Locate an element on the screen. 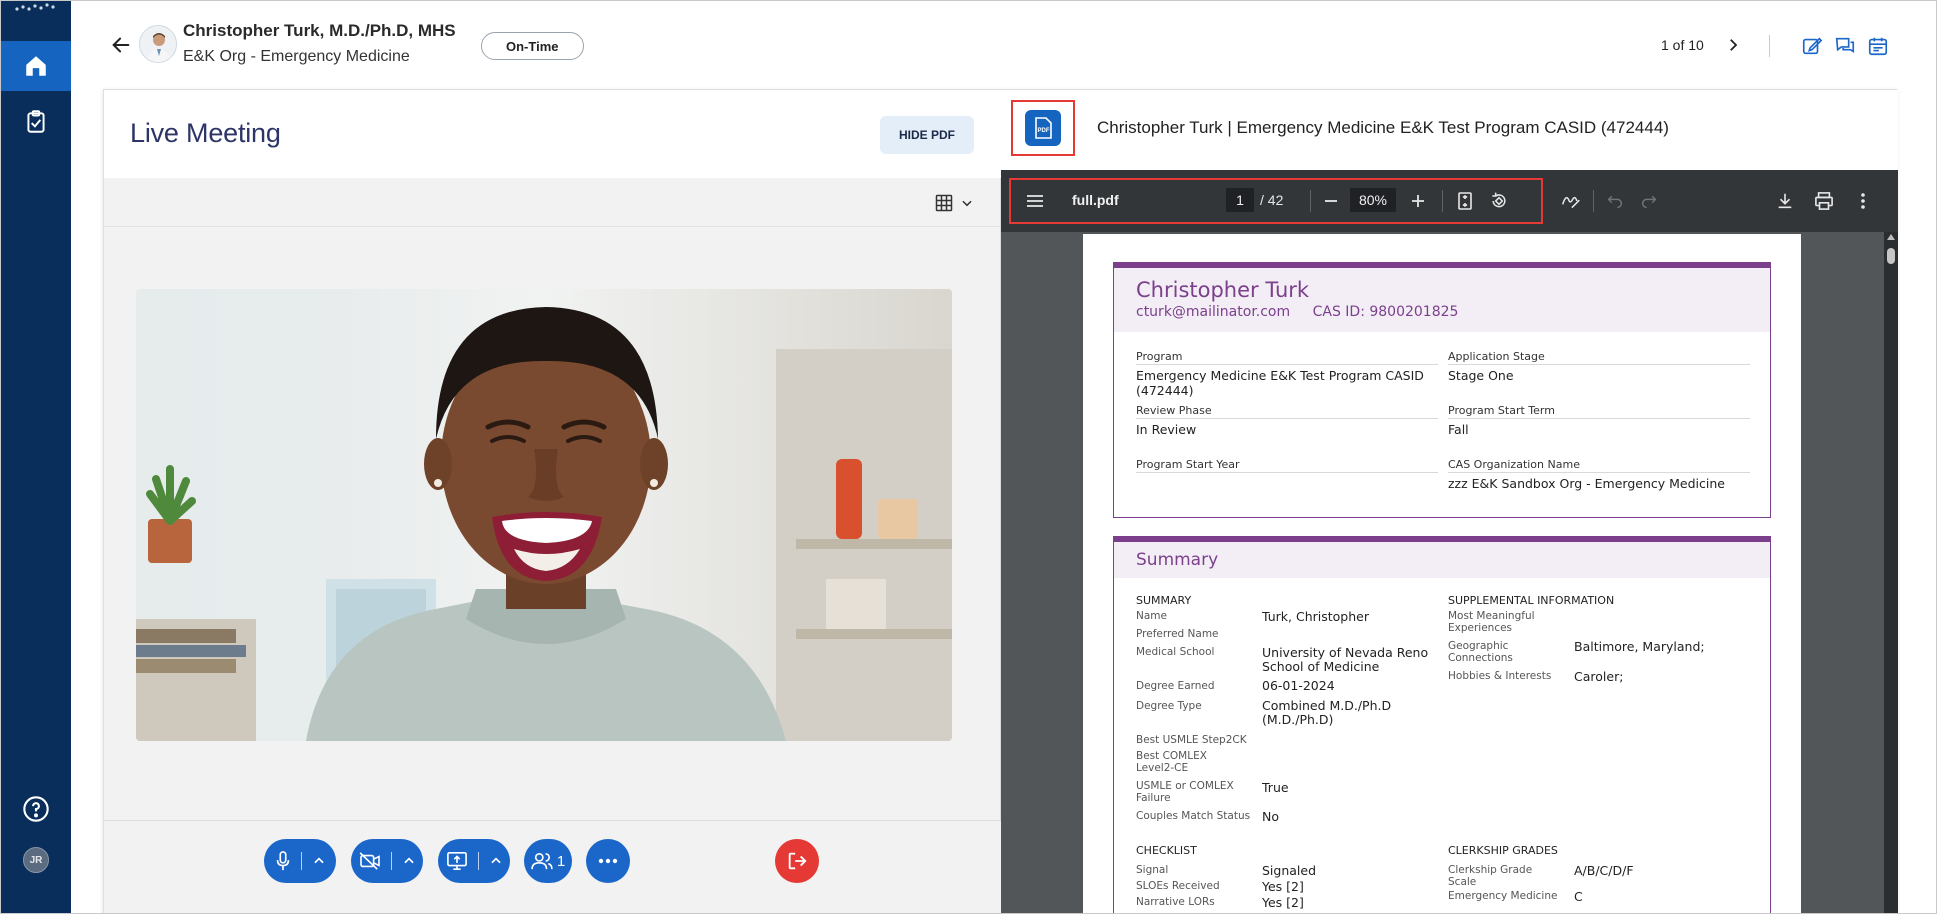  mic-button is located at coordinates (300, 861).